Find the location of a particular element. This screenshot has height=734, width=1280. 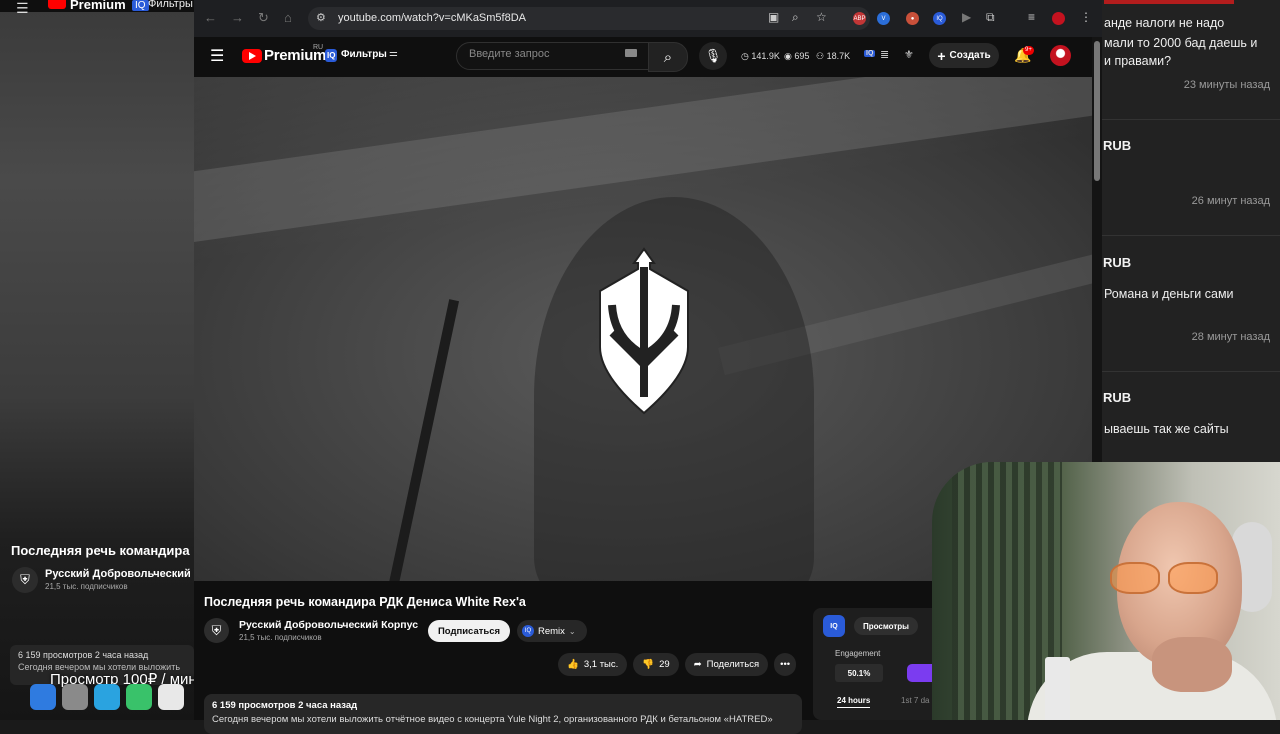

video-scene-microphone is located at coordinates (424, 440).